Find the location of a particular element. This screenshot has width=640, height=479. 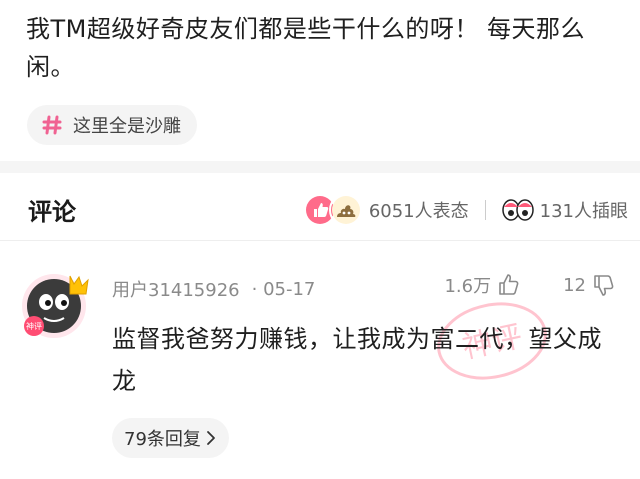

separator is located at coordinates (485, 210).